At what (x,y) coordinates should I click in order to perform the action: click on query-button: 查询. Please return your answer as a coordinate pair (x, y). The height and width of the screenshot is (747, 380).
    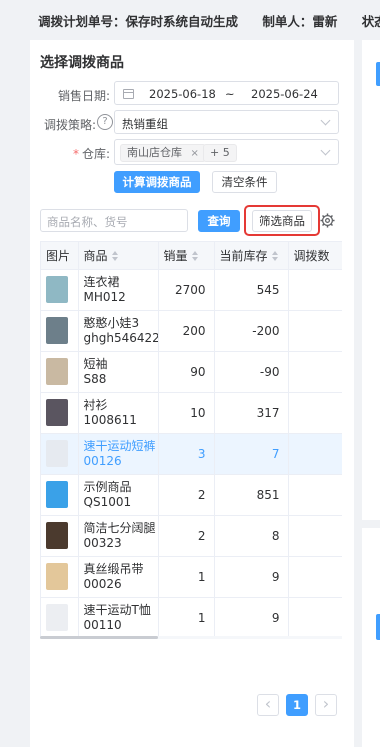
    Looking at the image, I should click on (219, 221).